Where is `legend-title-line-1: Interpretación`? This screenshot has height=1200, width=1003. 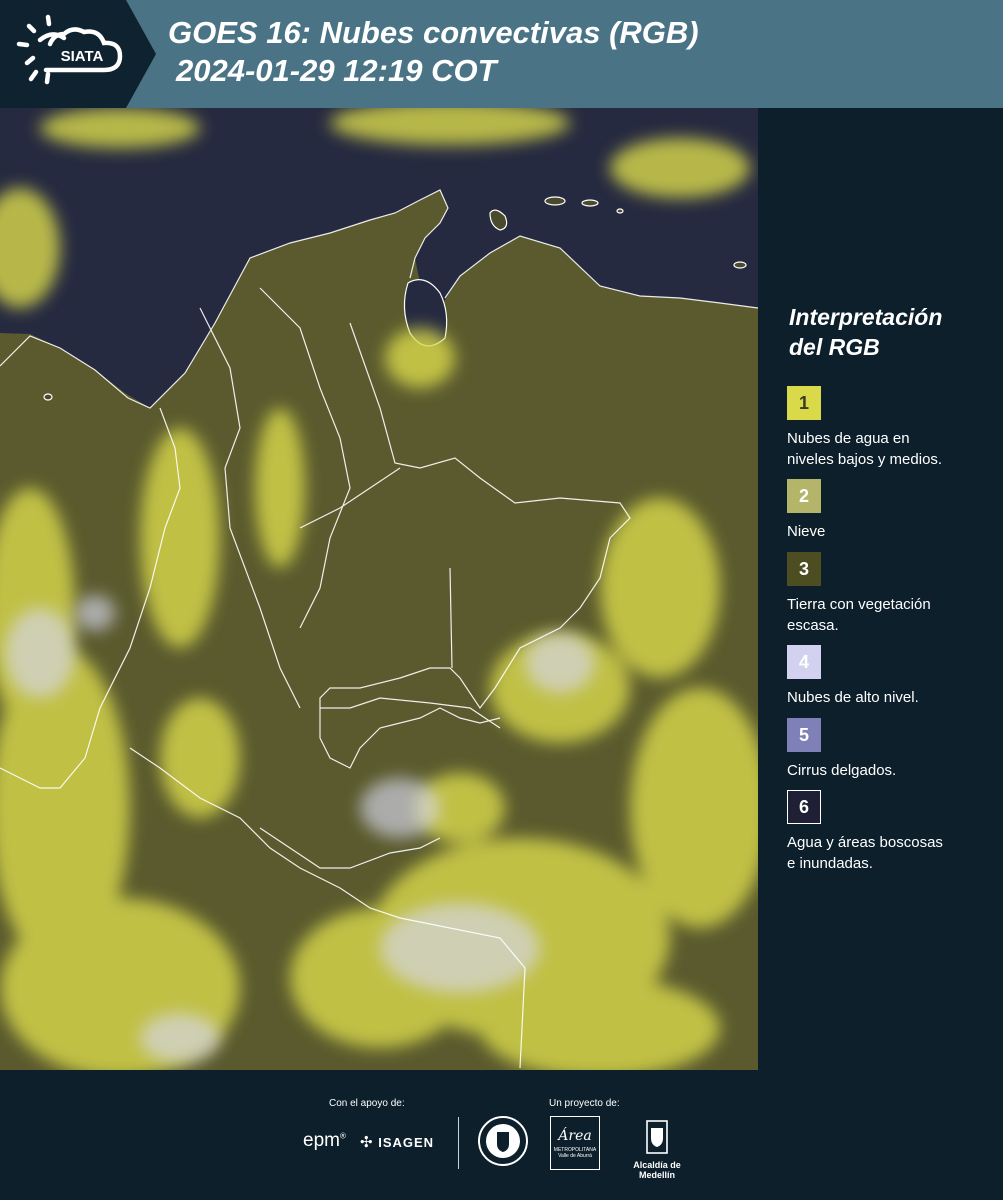 legend-title-line-1: Interpretación is located at coordinates (866, 317).